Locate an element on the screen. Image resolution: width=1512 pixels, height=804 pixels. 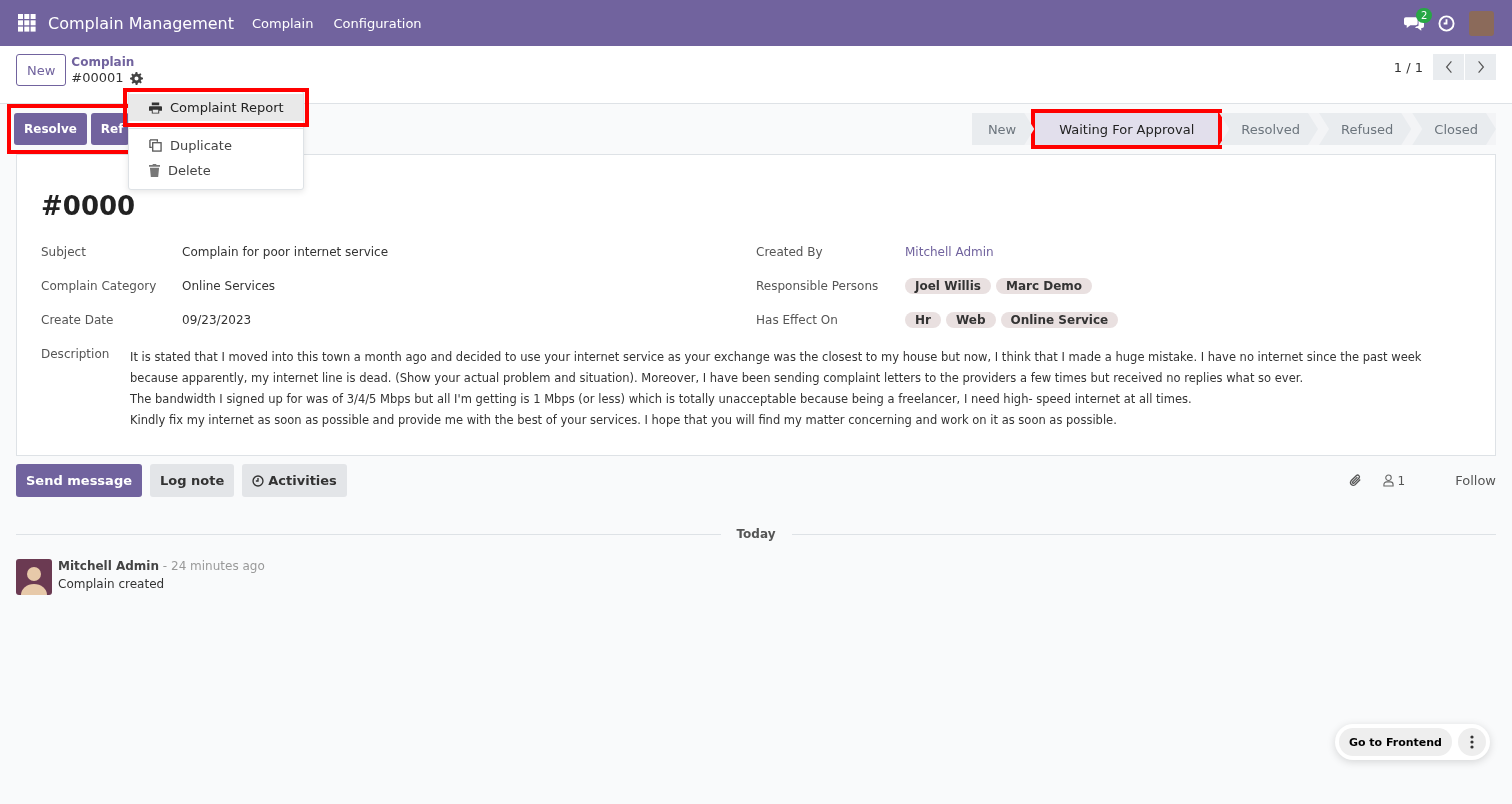
tag: Marc Demo is located at coordinates (1044, 286).